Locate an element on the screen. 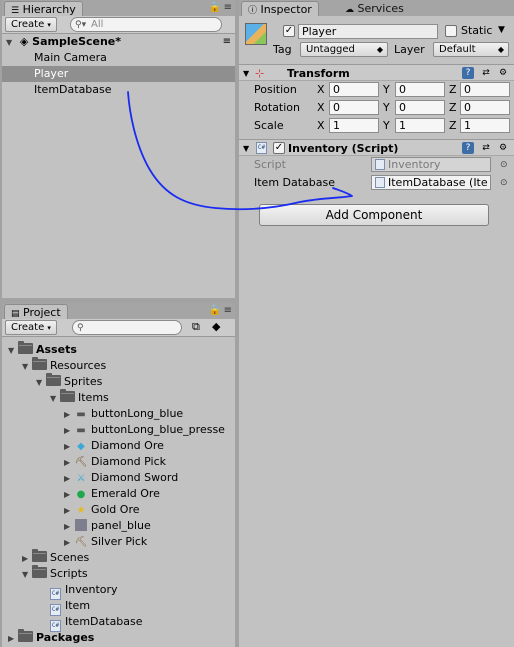  position-z-field: 0 is located at coordinates (485, 89).